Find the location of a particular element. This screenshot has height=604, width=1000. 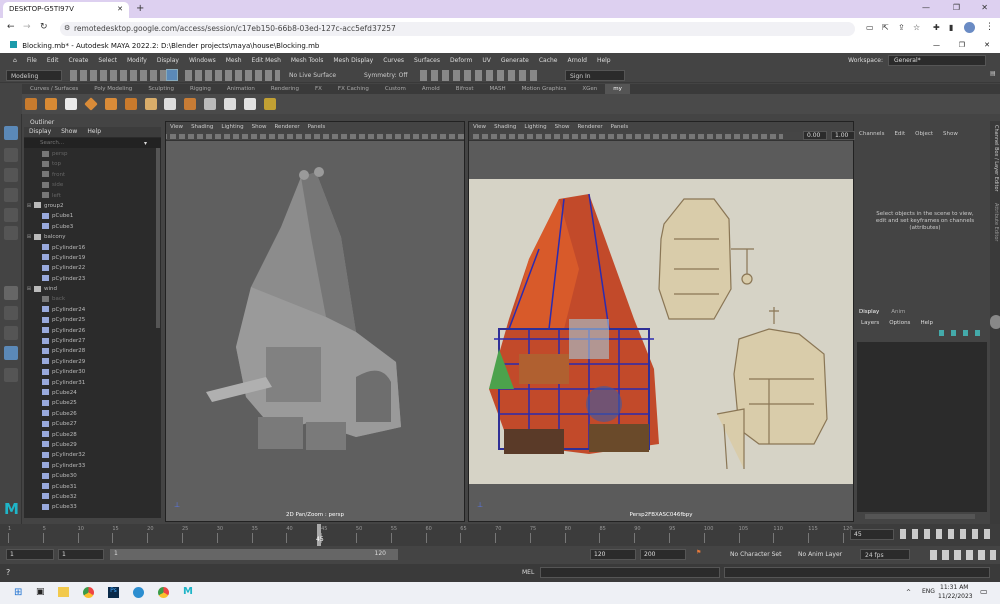

restore-window-icon: ❐ is located at coordinates (956, 7).